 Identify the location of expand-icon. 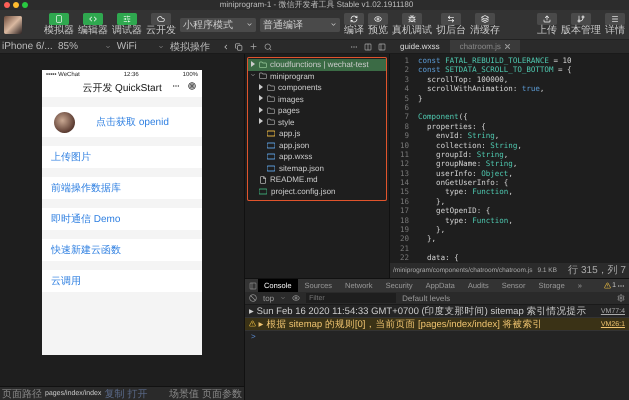
(253, 75).